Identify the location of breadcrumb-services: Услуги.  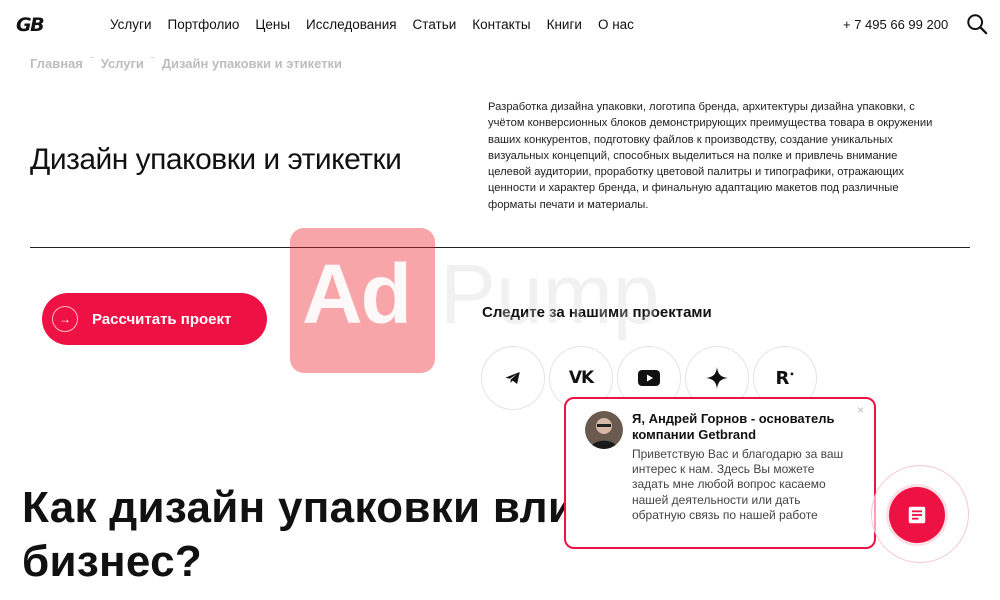
(122, 63).